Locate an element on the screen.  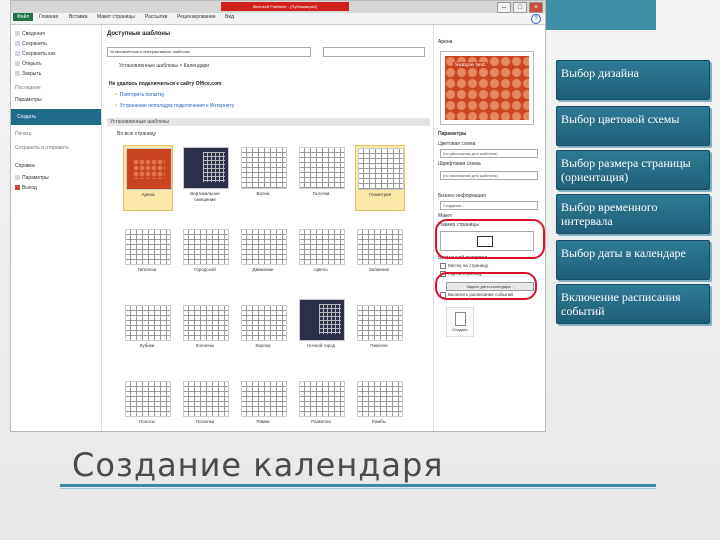
template-item: Цветы is located at coordinates (321, 253).